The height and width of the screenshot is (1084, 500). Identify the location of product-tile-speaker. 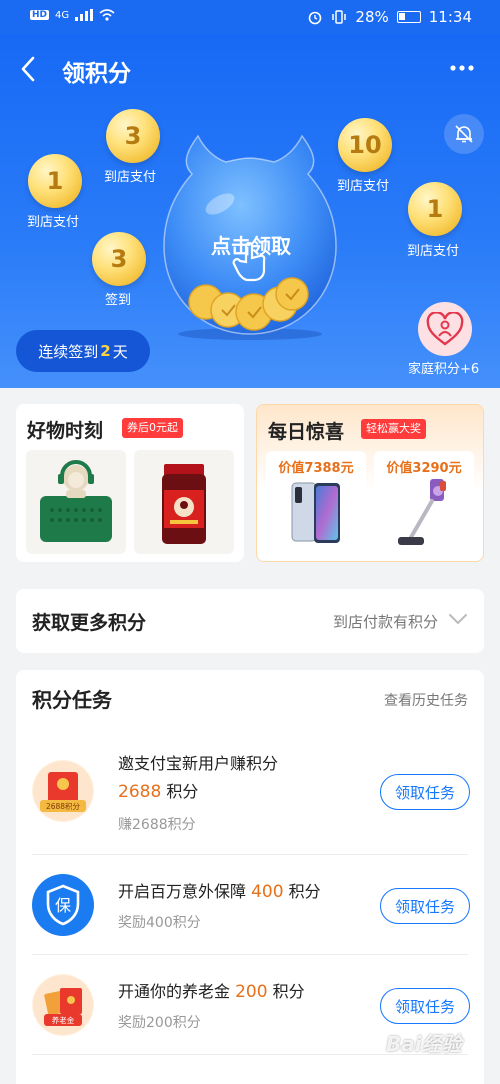
(76, 502).